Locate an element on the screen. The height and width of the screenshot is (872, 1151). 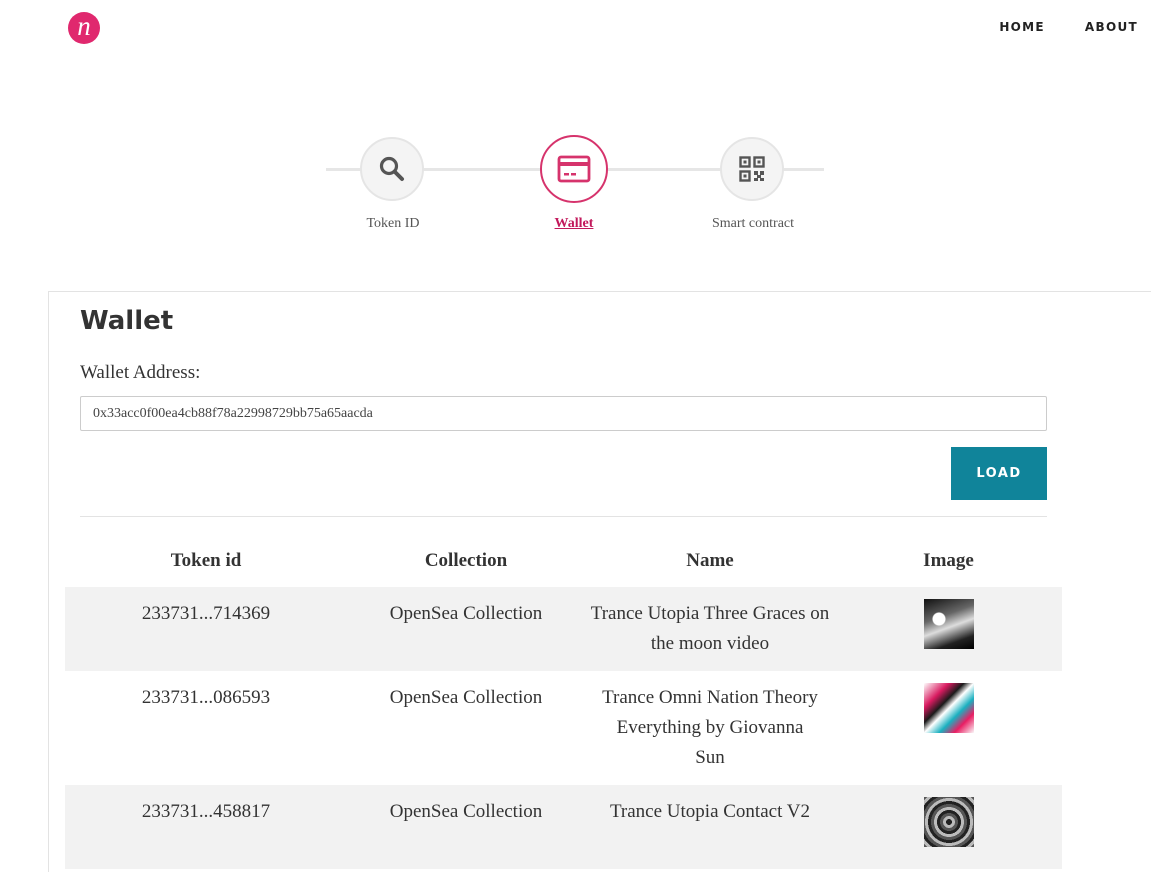
divider is located at coordinates (563, 516).